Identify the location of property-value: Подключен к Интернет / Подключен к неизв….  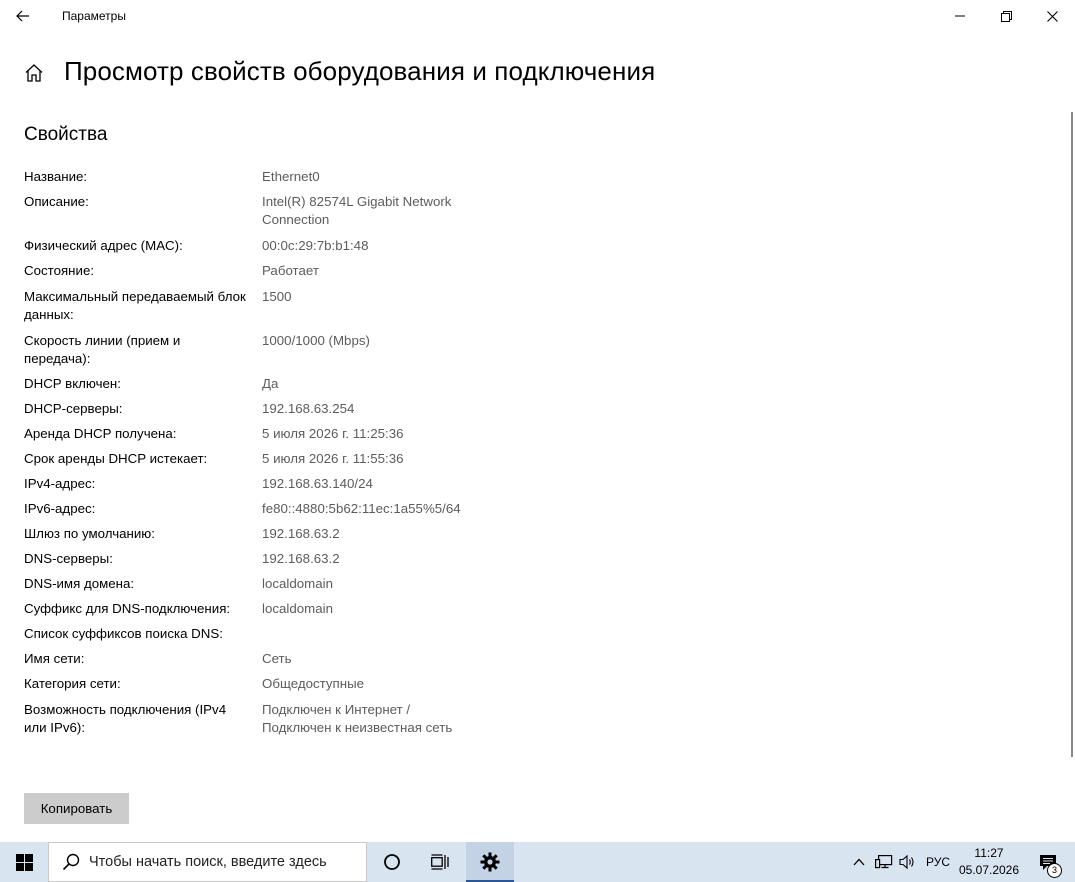
(357, 718).